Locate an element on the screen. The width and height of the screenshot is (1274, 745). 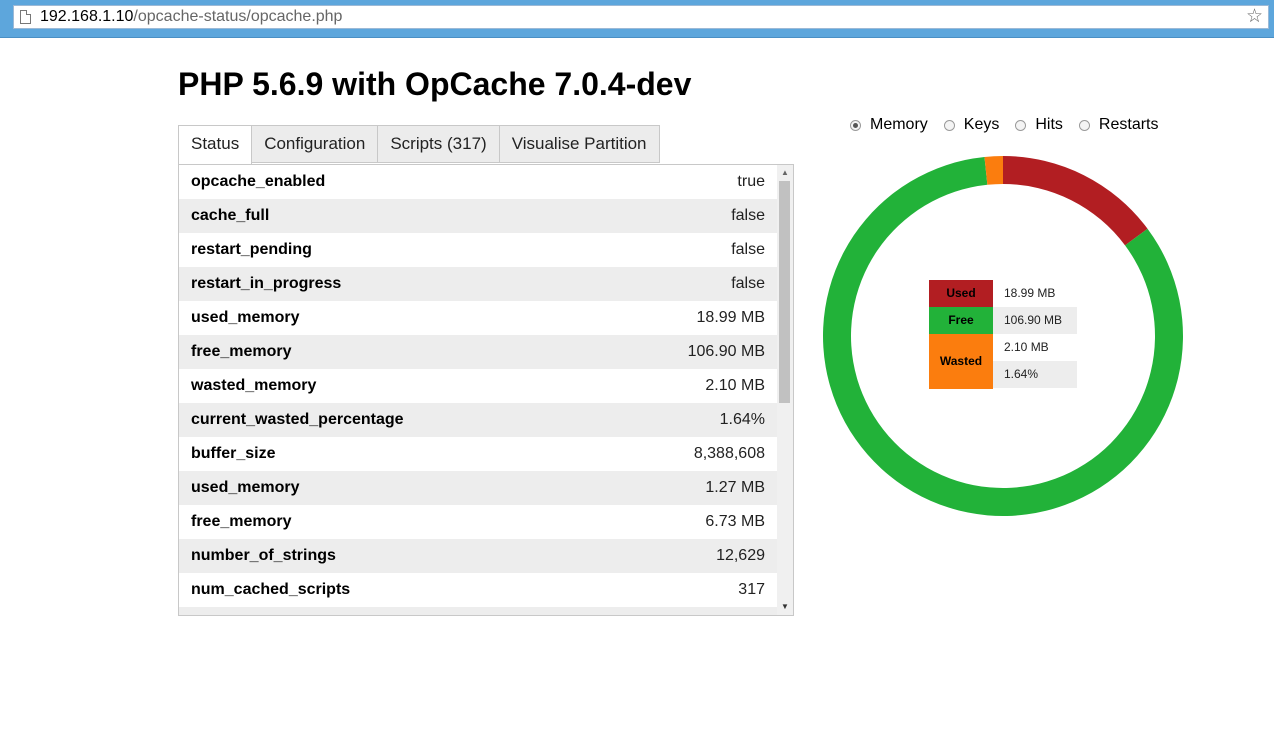
row-key: number_of_strings is located at coordinates (263, 555).